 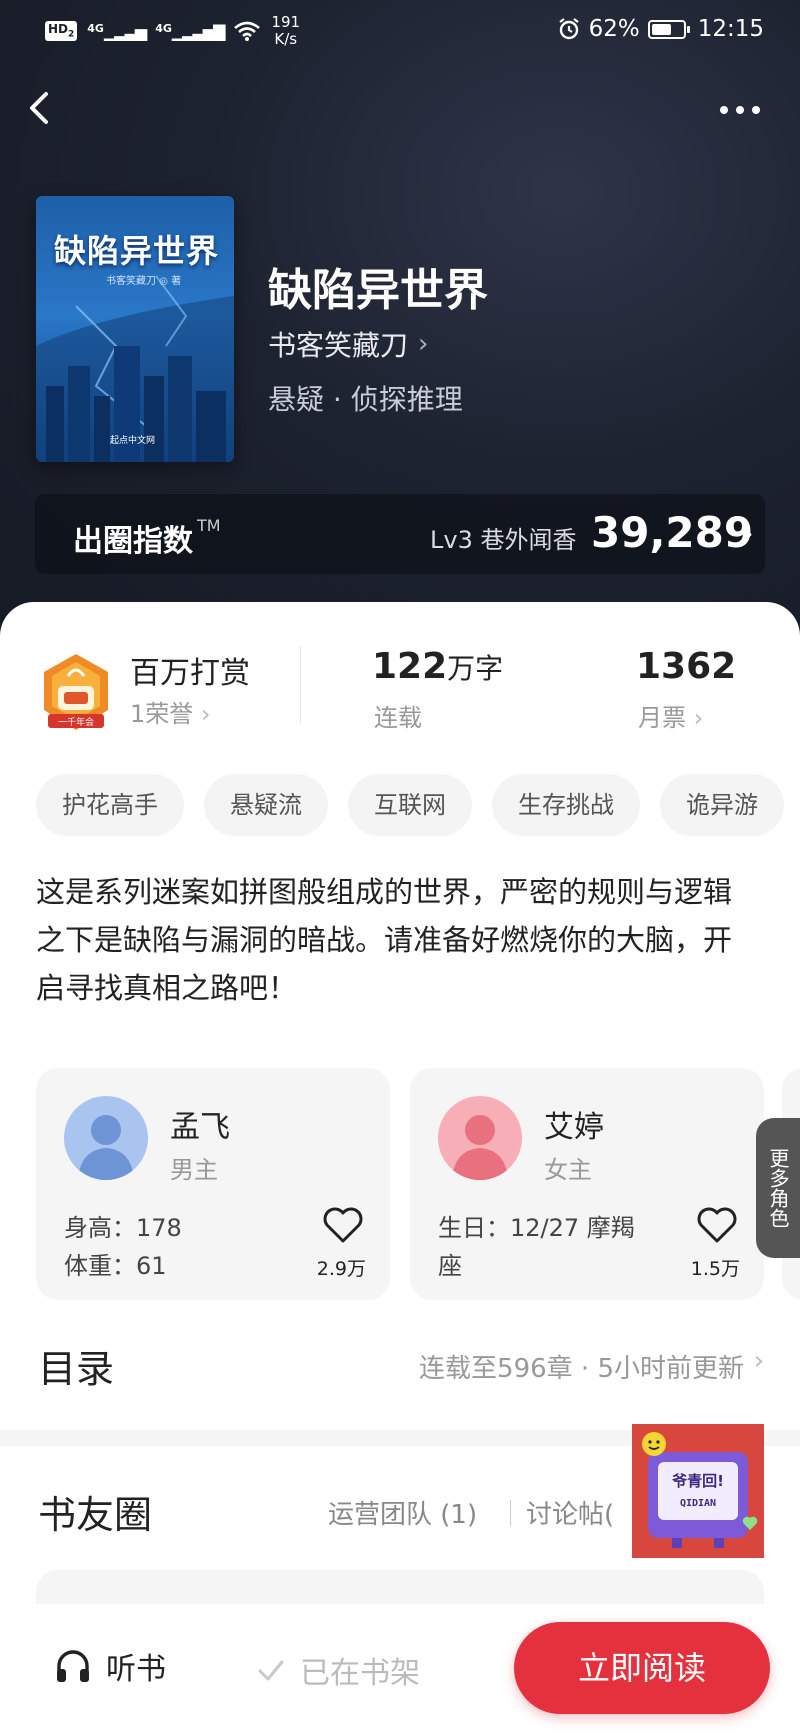 I want to click on more-options-icon, so click(x=745, y=110).